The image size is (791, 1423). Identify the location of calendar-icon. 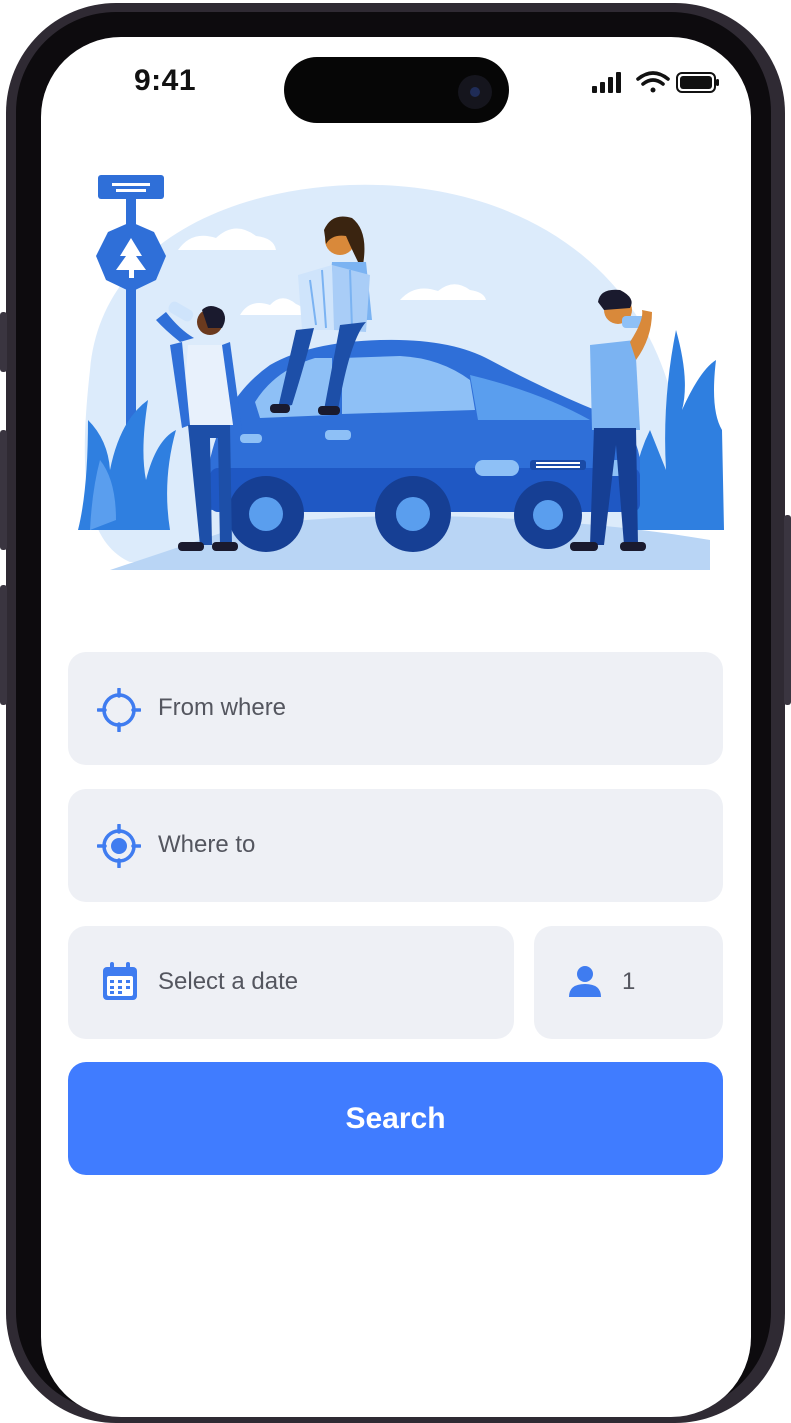
(120, 981).